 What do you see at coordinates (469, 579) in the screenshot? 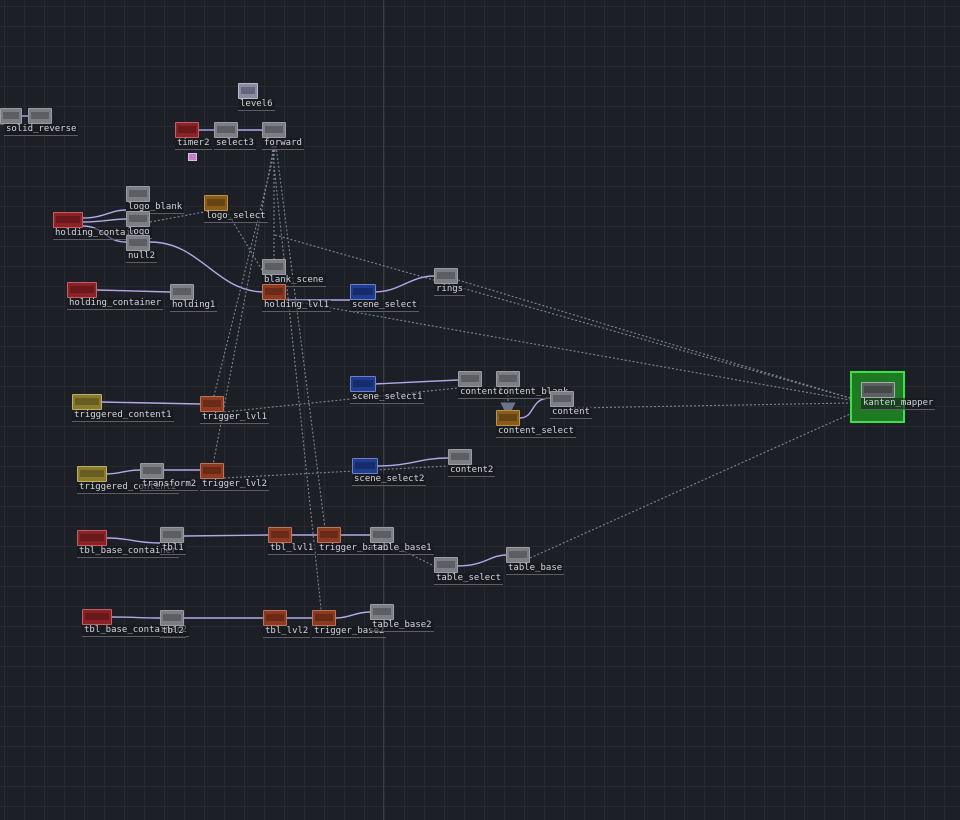
I see `node-label: table_select` at bounding box center [469, 579].